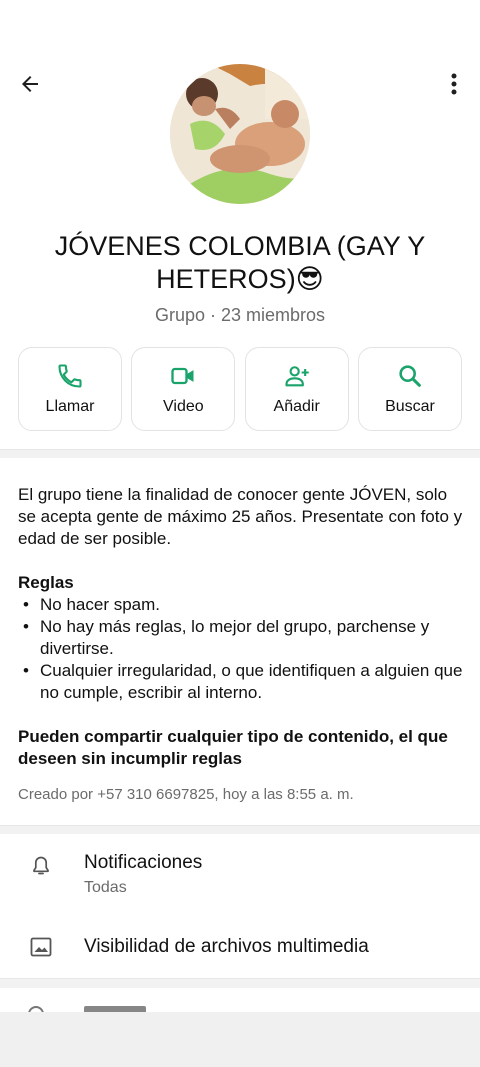  I want to click on back-button, so click(30, 84).